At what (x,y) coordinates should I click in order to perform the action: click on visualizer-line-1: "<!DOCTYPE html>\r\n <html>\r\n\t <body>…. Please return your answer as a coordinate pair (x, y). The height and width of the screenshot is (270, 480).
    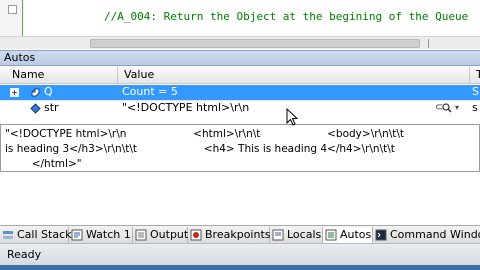
    Looking at the image, I should click on (205, 134).